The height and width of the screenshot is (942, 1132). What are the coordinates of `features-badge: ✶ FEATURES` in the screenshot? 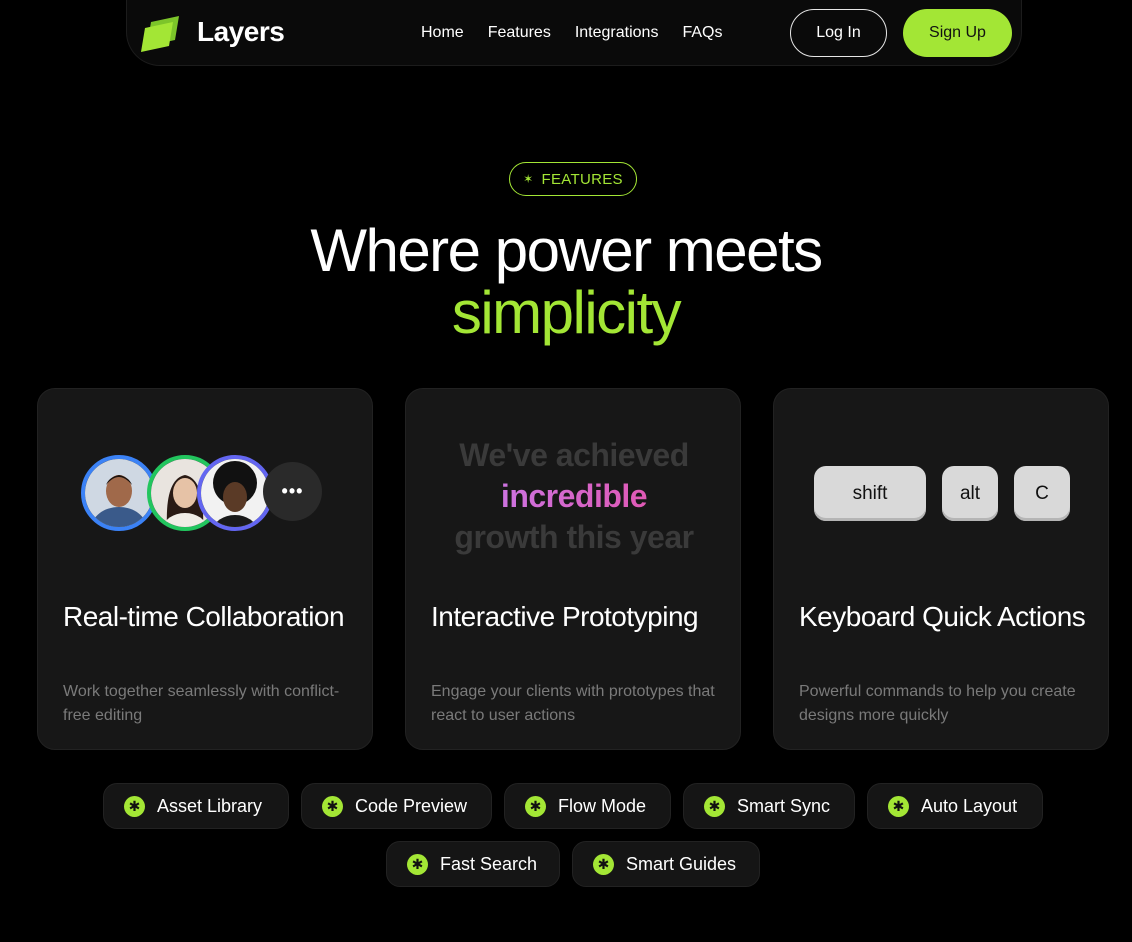 It's located at (573, 179).